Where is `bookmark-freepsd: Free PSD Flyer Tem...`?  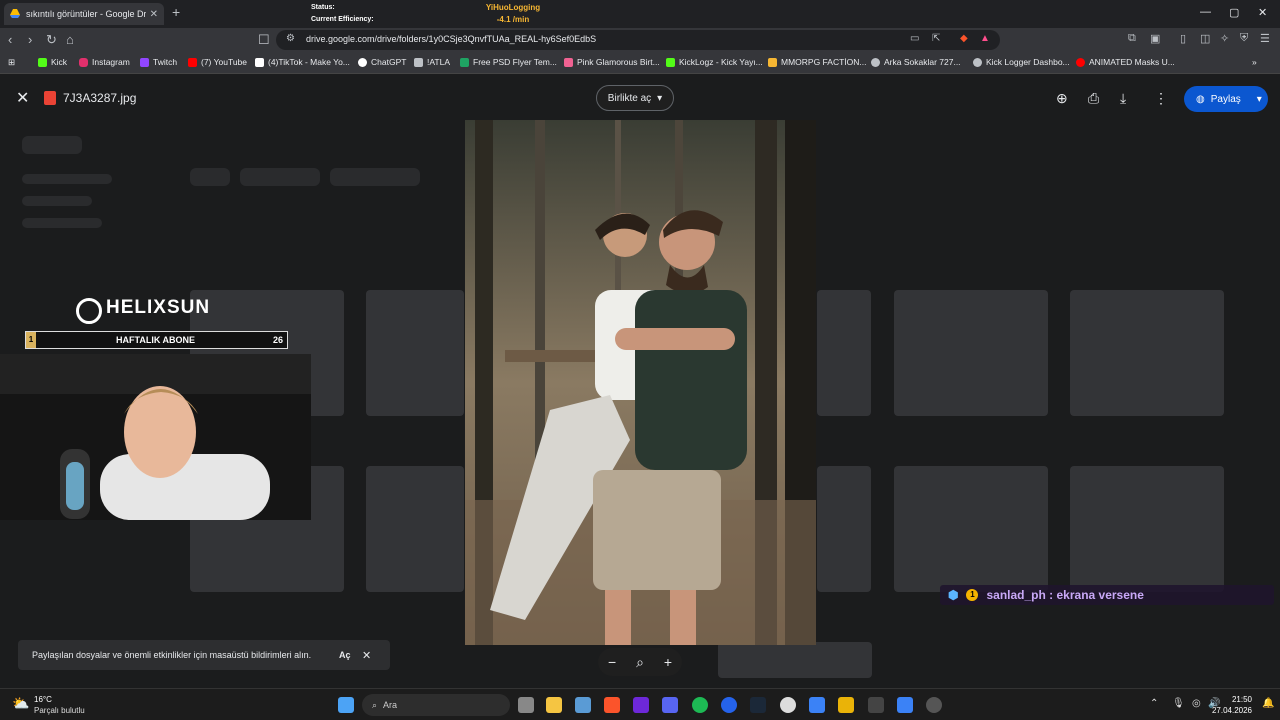 bookmark-freepsd: Free PSD Flyer Tem... is located at coordinates (508, 62).